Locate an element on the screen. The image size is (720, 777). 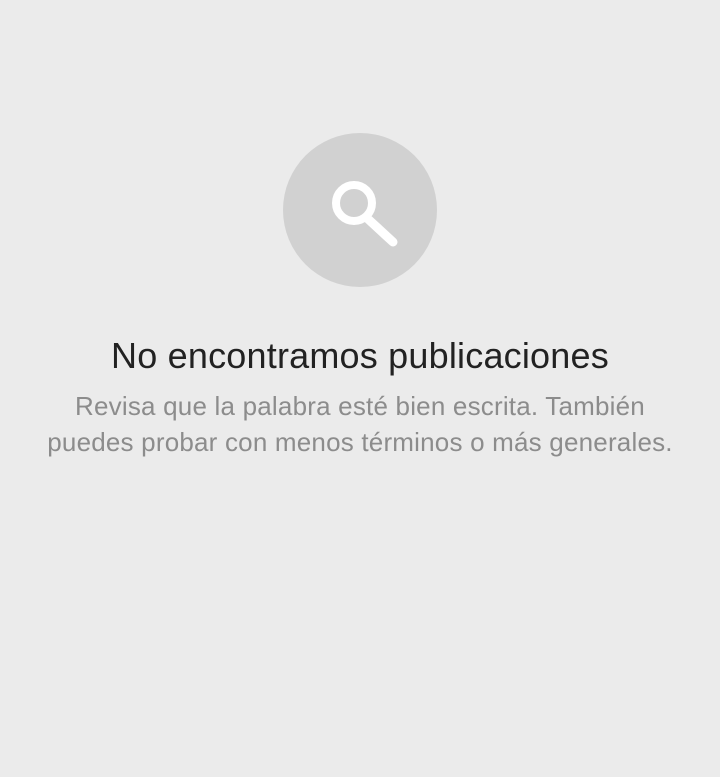
empty-state-illustration is located at coordinates (360, 210).